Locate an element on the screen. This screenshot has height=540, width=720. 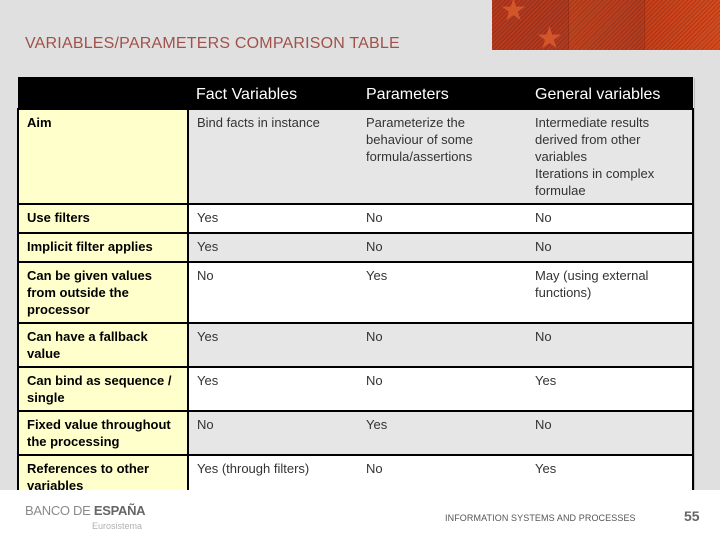
row-label: Can have a fallback value is located at coordinates (103, 344).